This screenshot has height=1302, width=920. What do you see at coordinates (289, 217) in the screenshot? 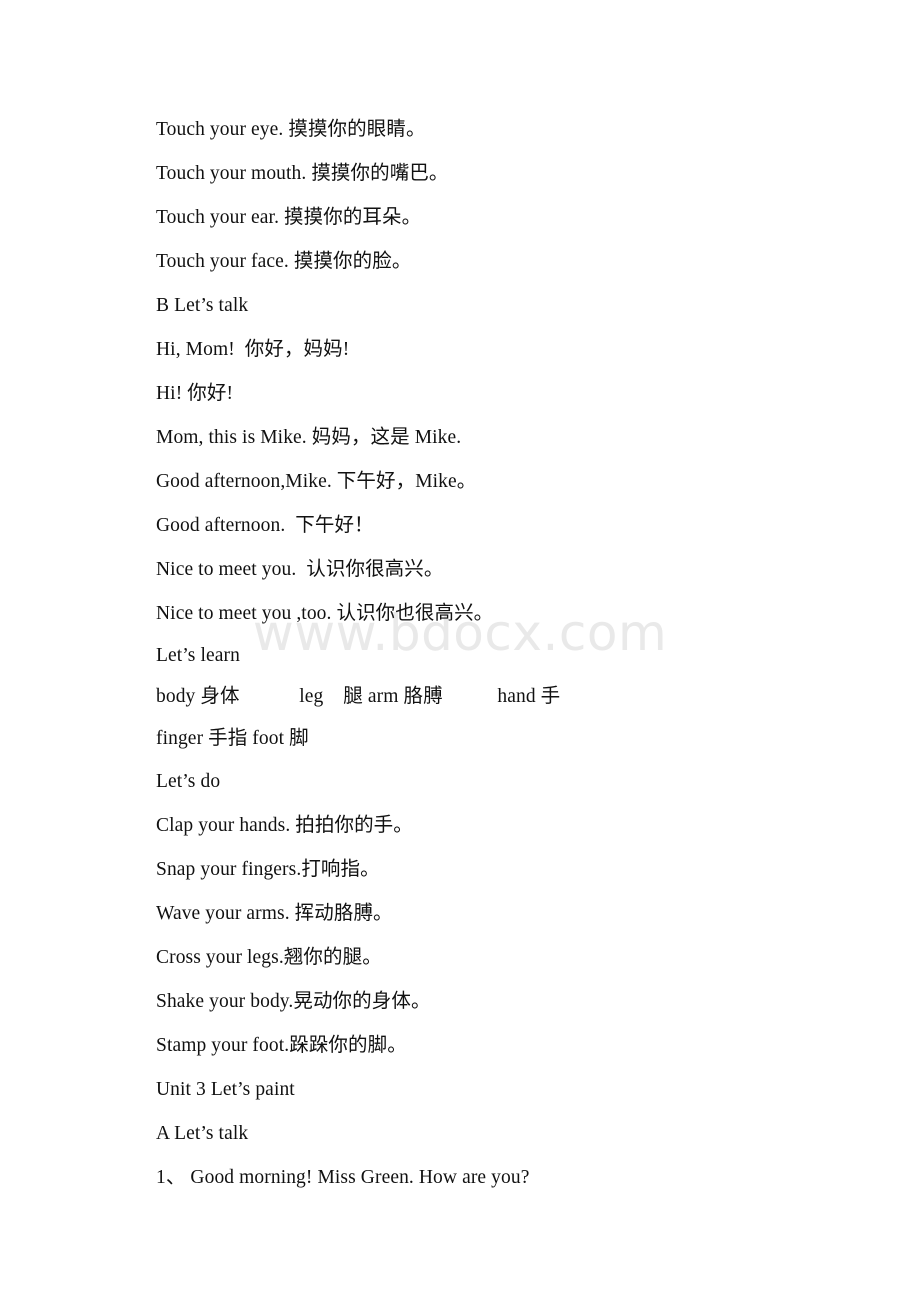
I see `text-line-touch-ear: Touch your ear. 摸摸你的耳朵。` at bounding box center [289, 217].